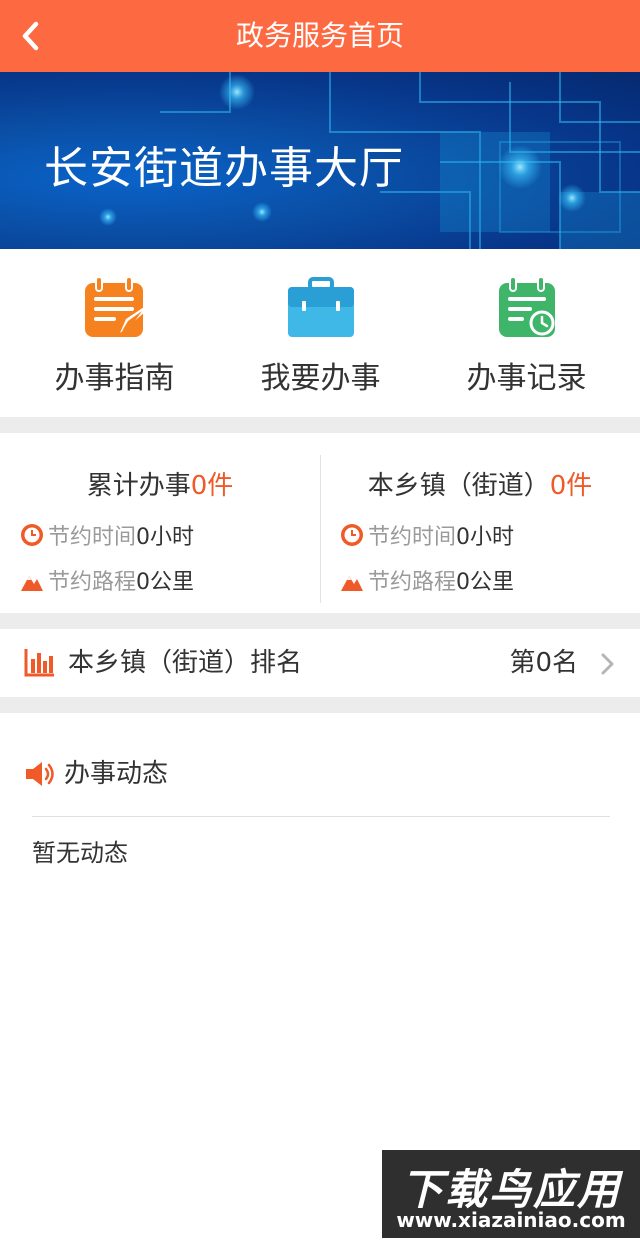 This screenshot has width=640, height=1241. What do you see at coordinates (485, 537) in the screenshot?
I see `town-time-saved-value: 0小时` at bounding box center [485, 537].